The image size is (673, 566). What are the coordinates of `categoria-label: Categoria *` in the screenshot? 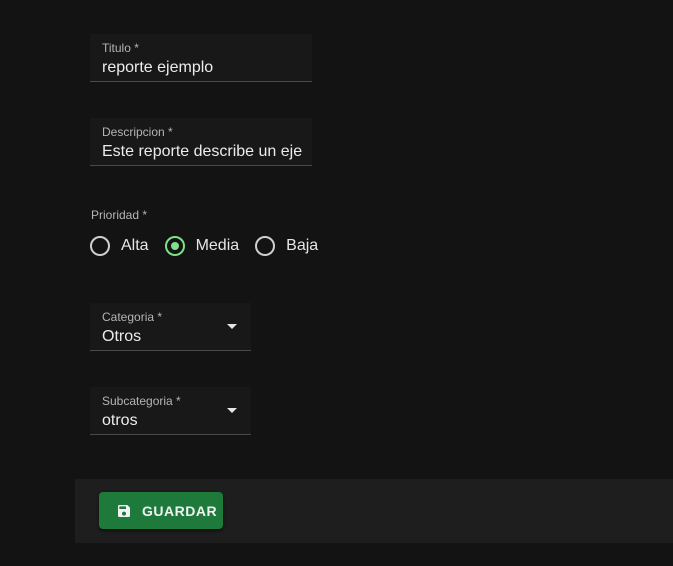 It's located at (132, 317).